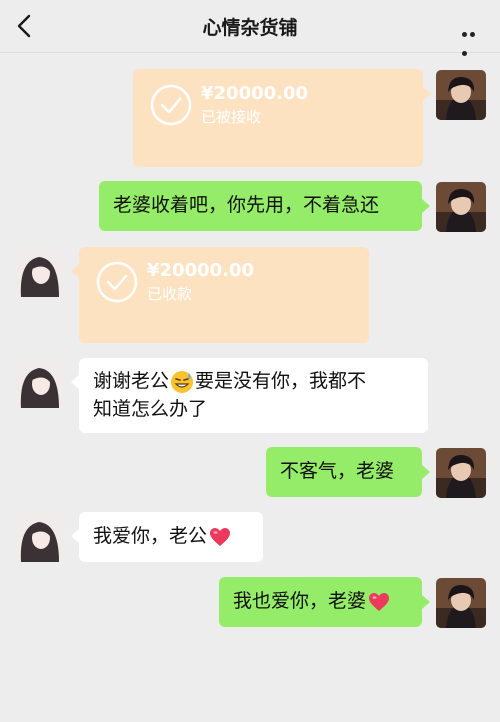 The width and height of the screenshot is (500, 722). I want to click on chat-header: 心情杂货铺, so click(250, 28).